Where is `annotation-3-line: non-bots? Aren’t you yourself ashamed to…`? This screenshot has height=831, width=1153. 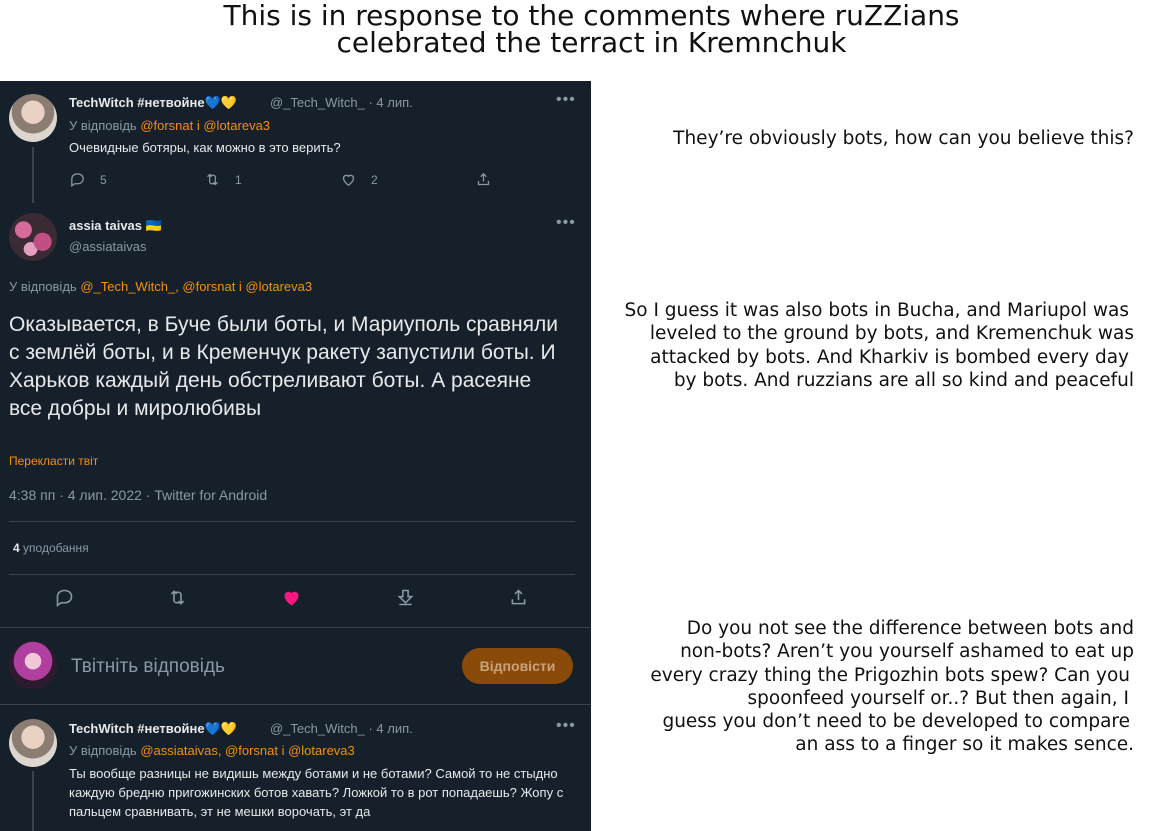 annotation-3-line: non-bots? Aren’t you yourself ashamed to… is located at coordinates (907, 652).